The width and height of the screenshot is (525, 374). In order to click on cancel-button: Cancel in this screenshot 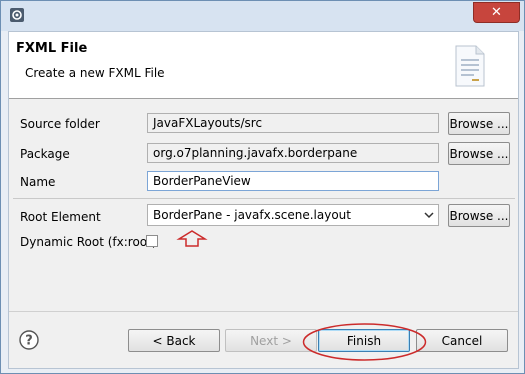, I will do `click(462, 340)`.